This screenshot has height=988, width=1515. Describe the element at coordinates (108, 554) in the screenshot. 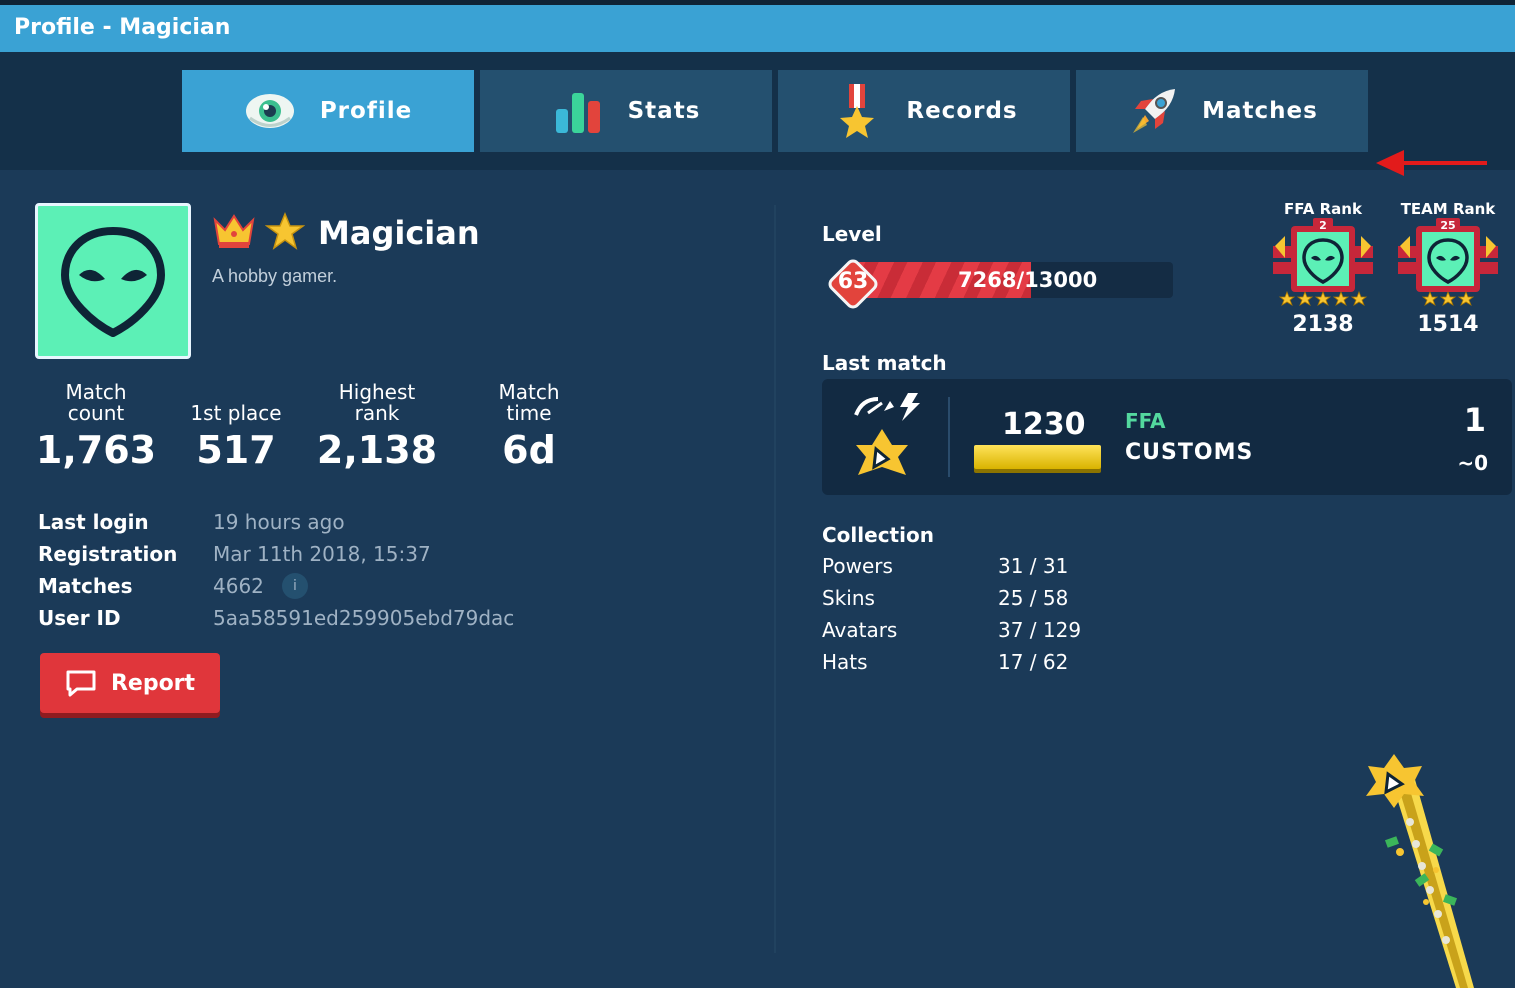

I see `info-label: Registration` at that location.